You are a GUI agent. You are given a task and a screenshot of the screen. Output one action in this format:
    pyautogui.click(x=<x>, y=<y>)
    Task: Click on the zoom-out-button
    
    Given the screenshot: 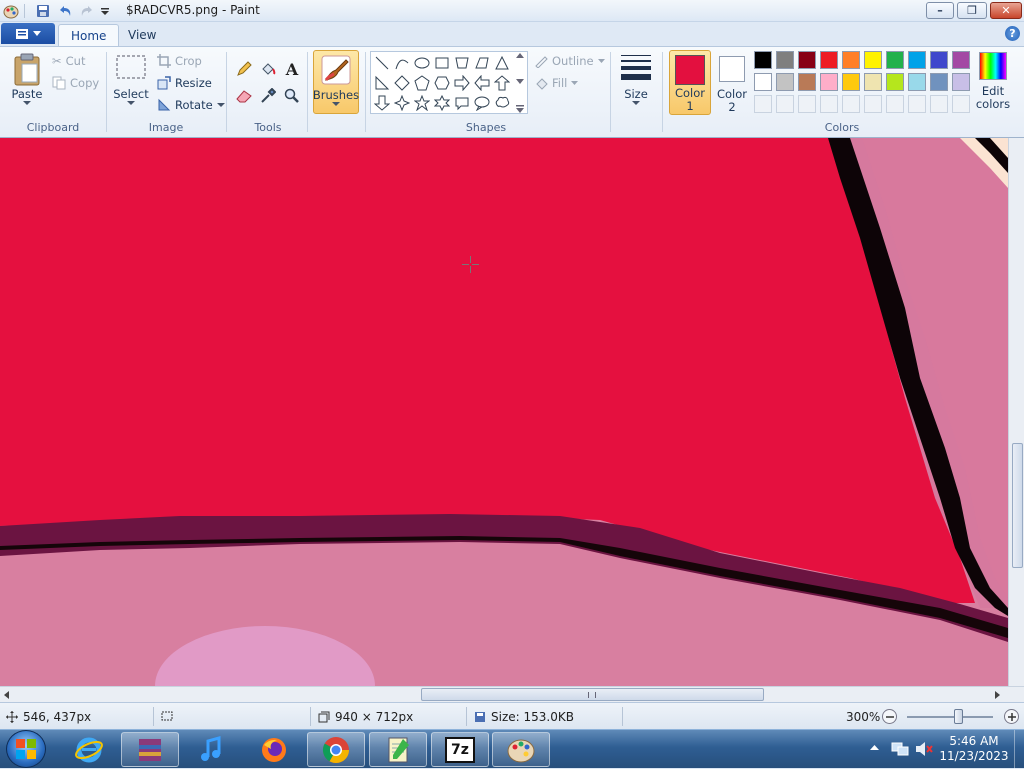 What is the action you would take?
    pyautogui.click(x=889, y=716)
    